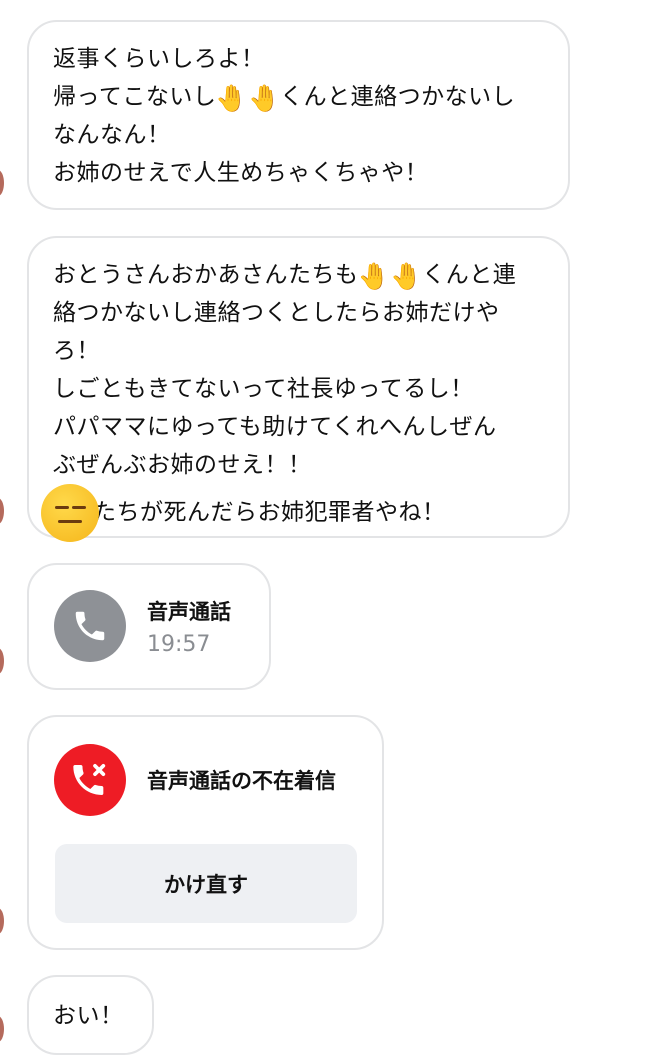 Image resolution: width=663 pixels, height=1055 pixels. What do you see at coordinates (292, 513) in the screenshot?
I see `message-line: たちが死んだらお姉犯罪者やね！` at bounding box center [292, 513].